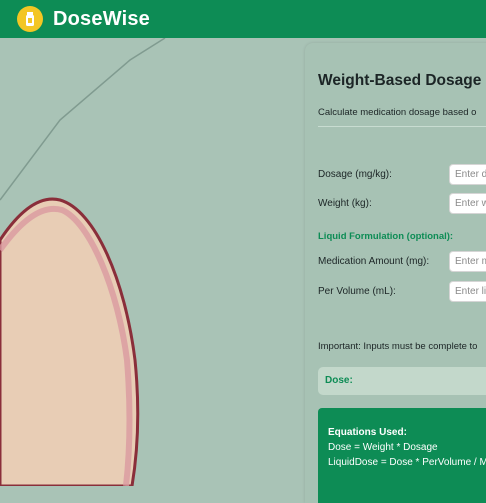 The image size is (486, 503). I want to click on divider, so click(402, 126).